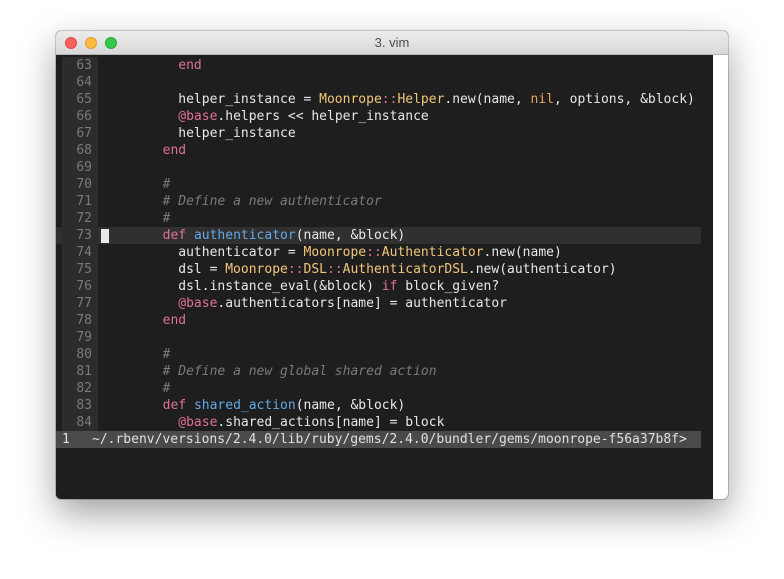 This screenshot has height=579, width=784. Describe the element at coordinates (80, 167) in the screenshot. I see `line-number: 69` at that location.